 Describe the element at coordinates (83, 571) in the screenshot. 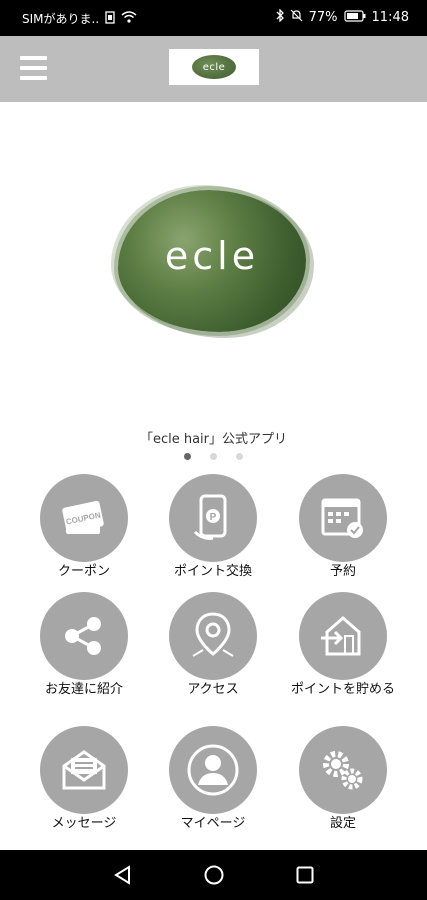

I see `menu-label: クーポン` at that location.